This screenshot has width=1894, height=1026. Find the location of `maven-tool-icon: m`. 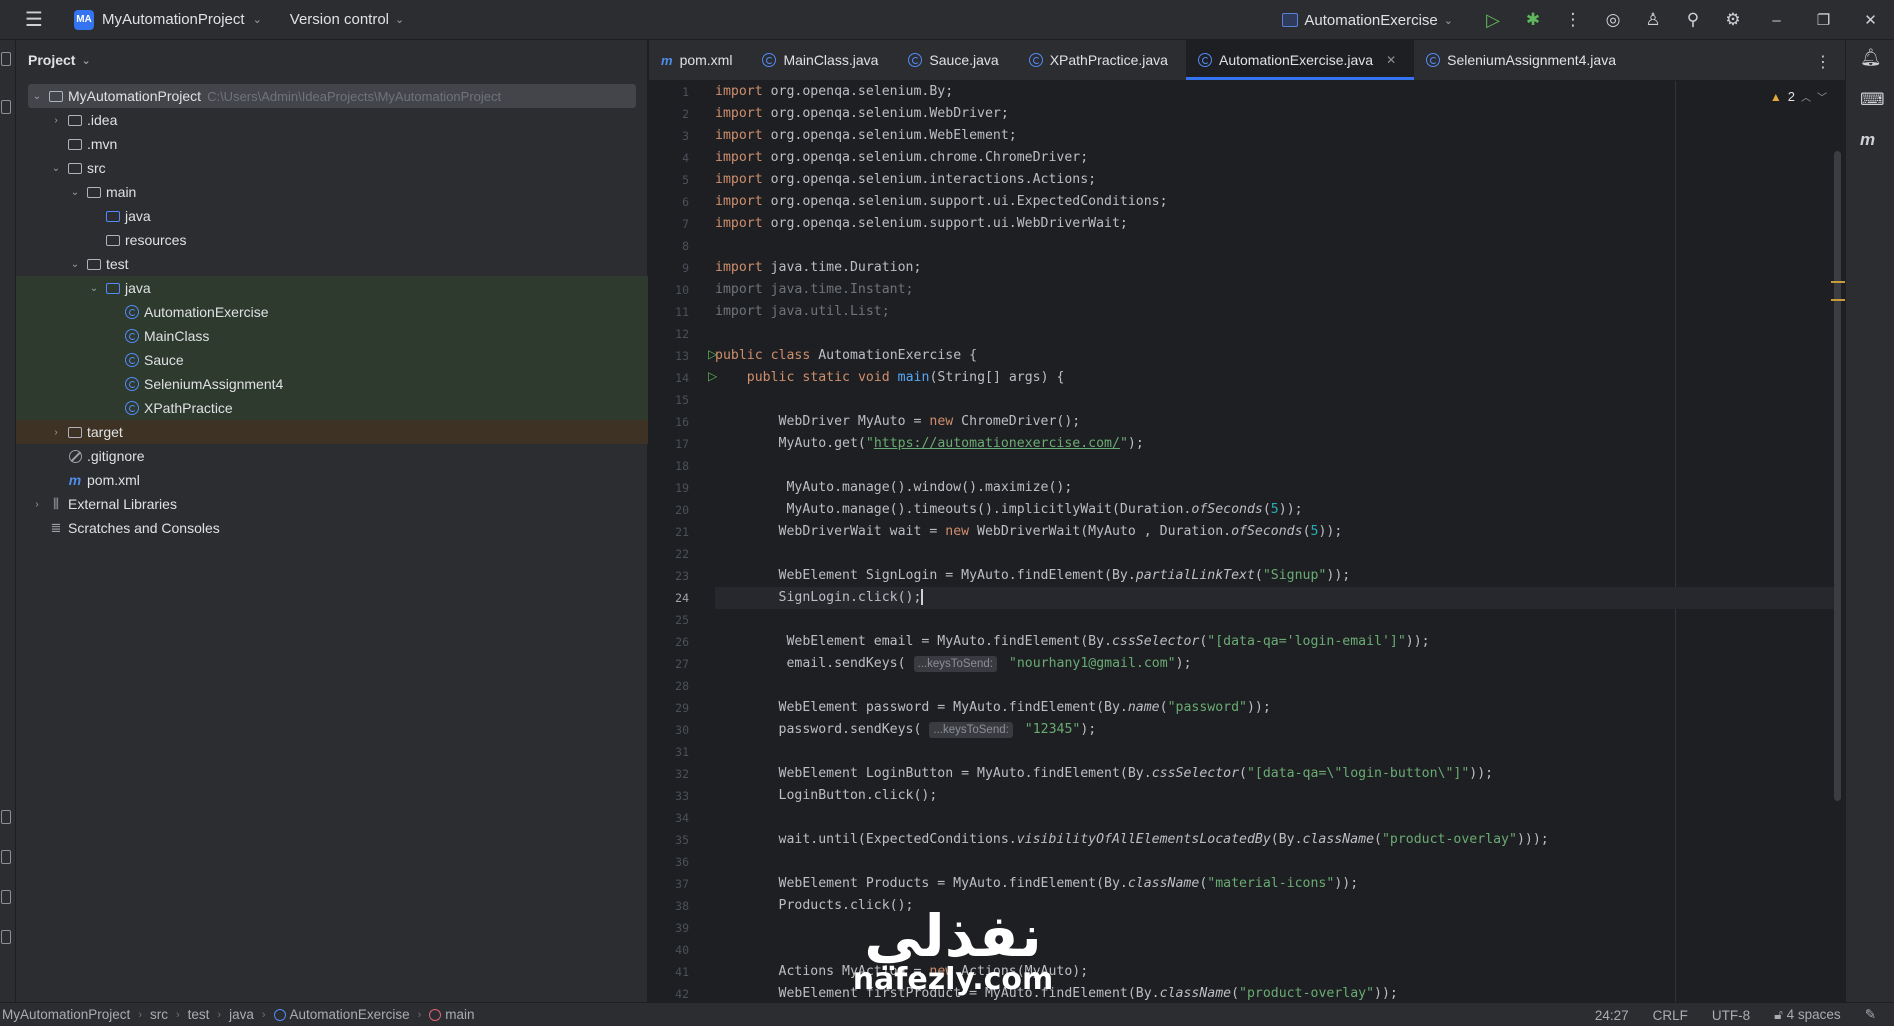

maven-tool-icon: m is located at coordinates (1867, 140).